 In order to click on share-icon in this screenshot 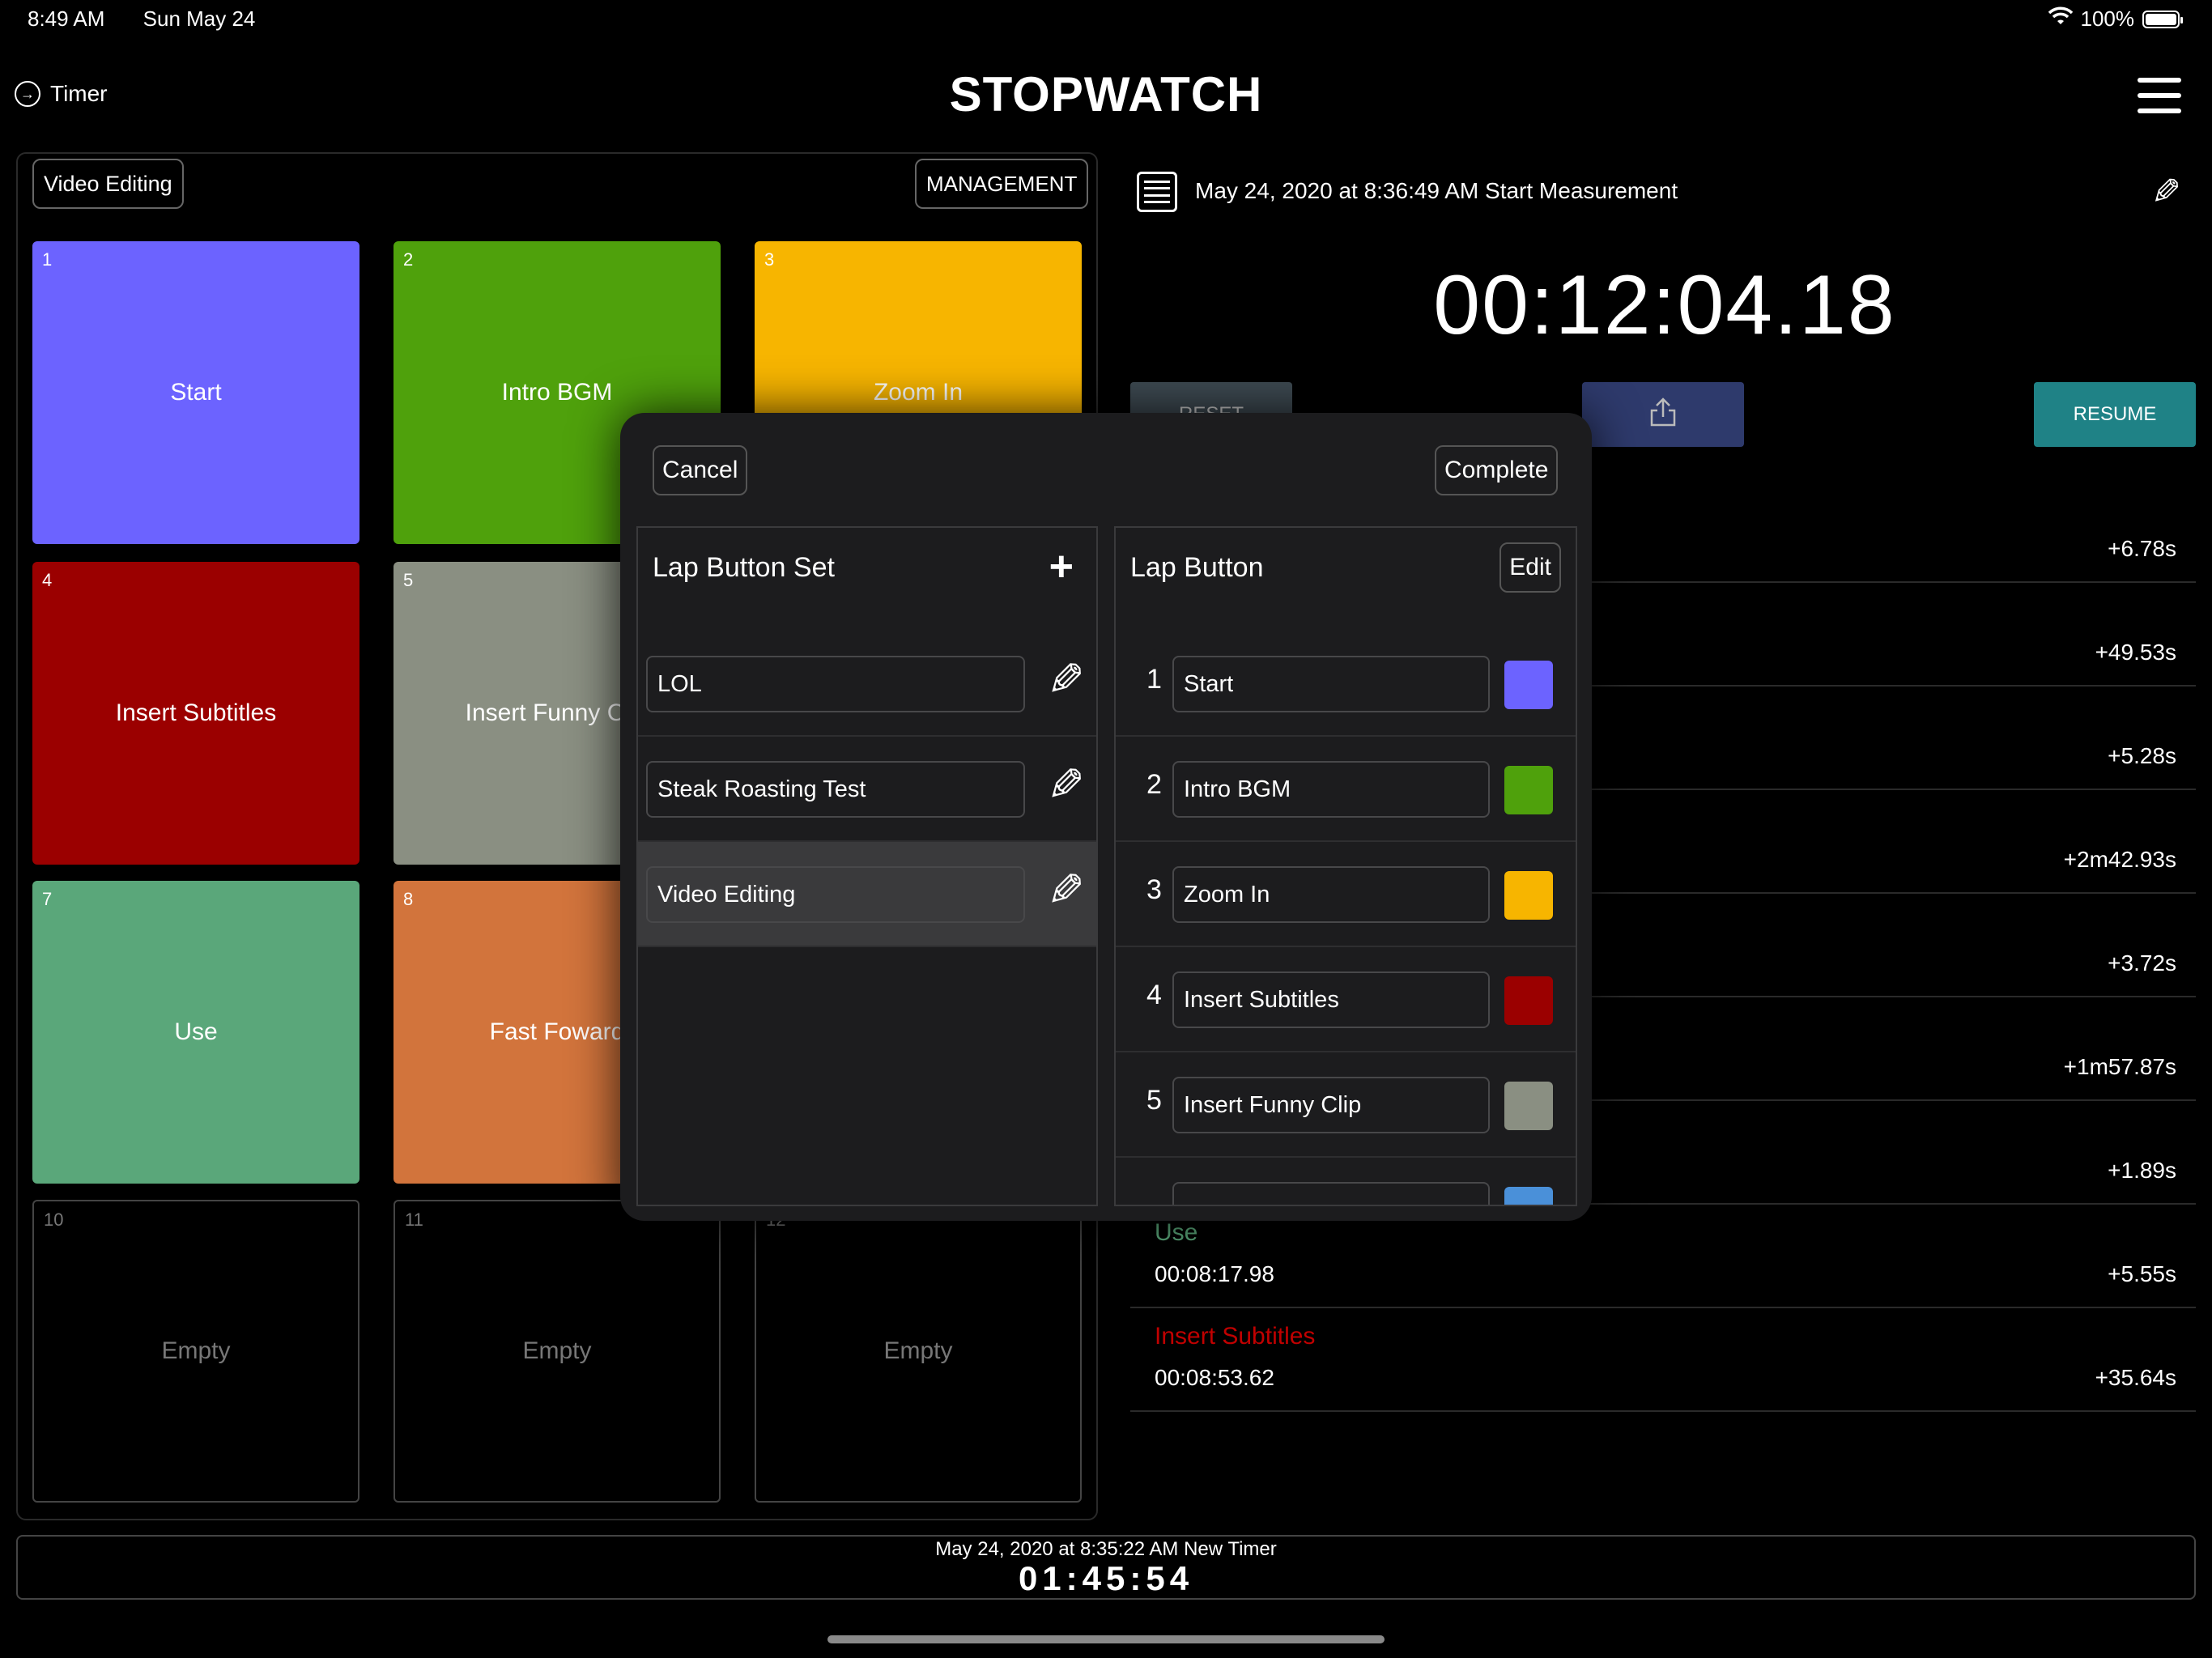, I will do `click(1663, 415)`.